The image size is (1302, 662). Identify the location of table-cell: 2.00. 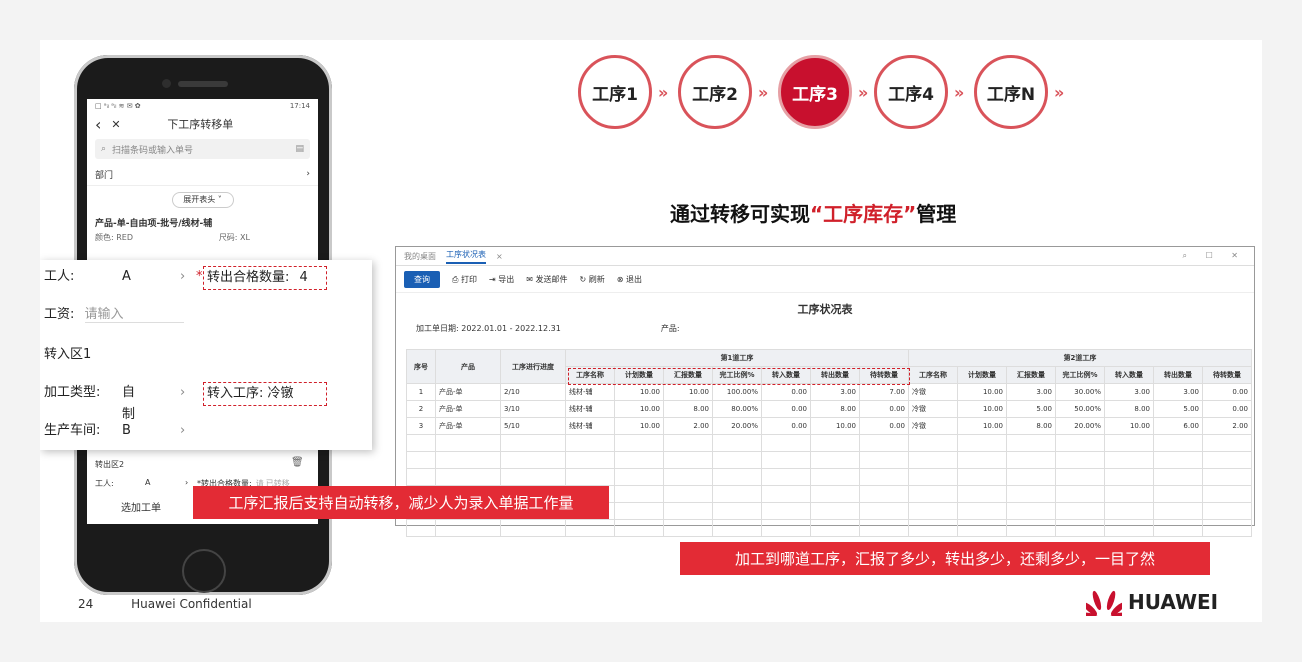
(688, 426).